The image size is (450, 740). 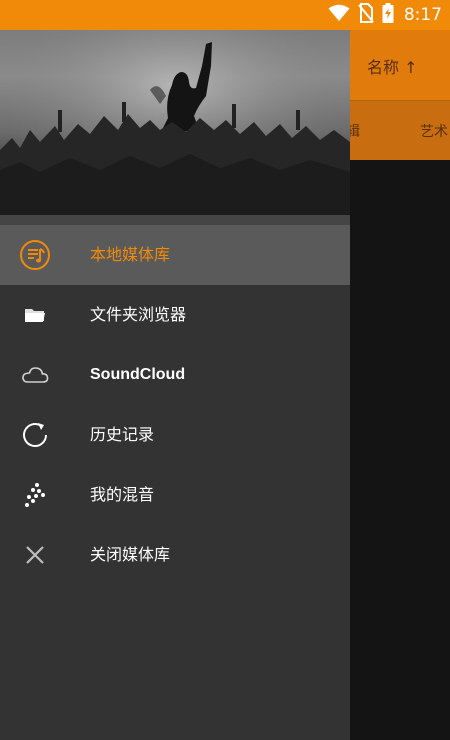 I want to click on battery-charging-icon, so click(x=388, y=15).